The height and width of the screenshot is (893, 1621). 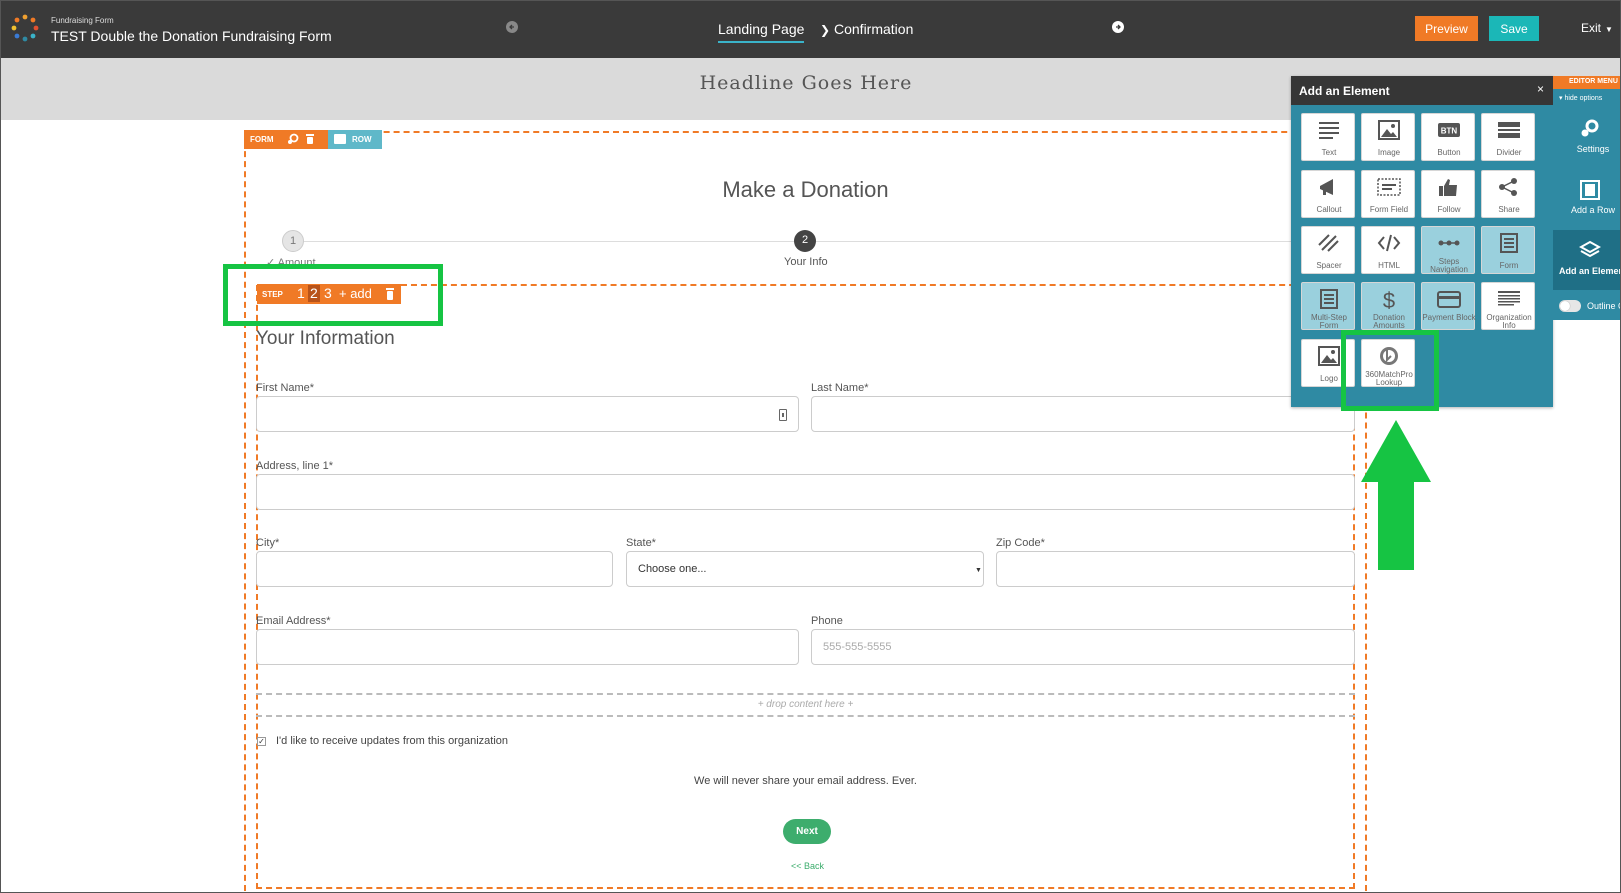 I want to click on close-icon: ×, so click(x=1540, y=89).